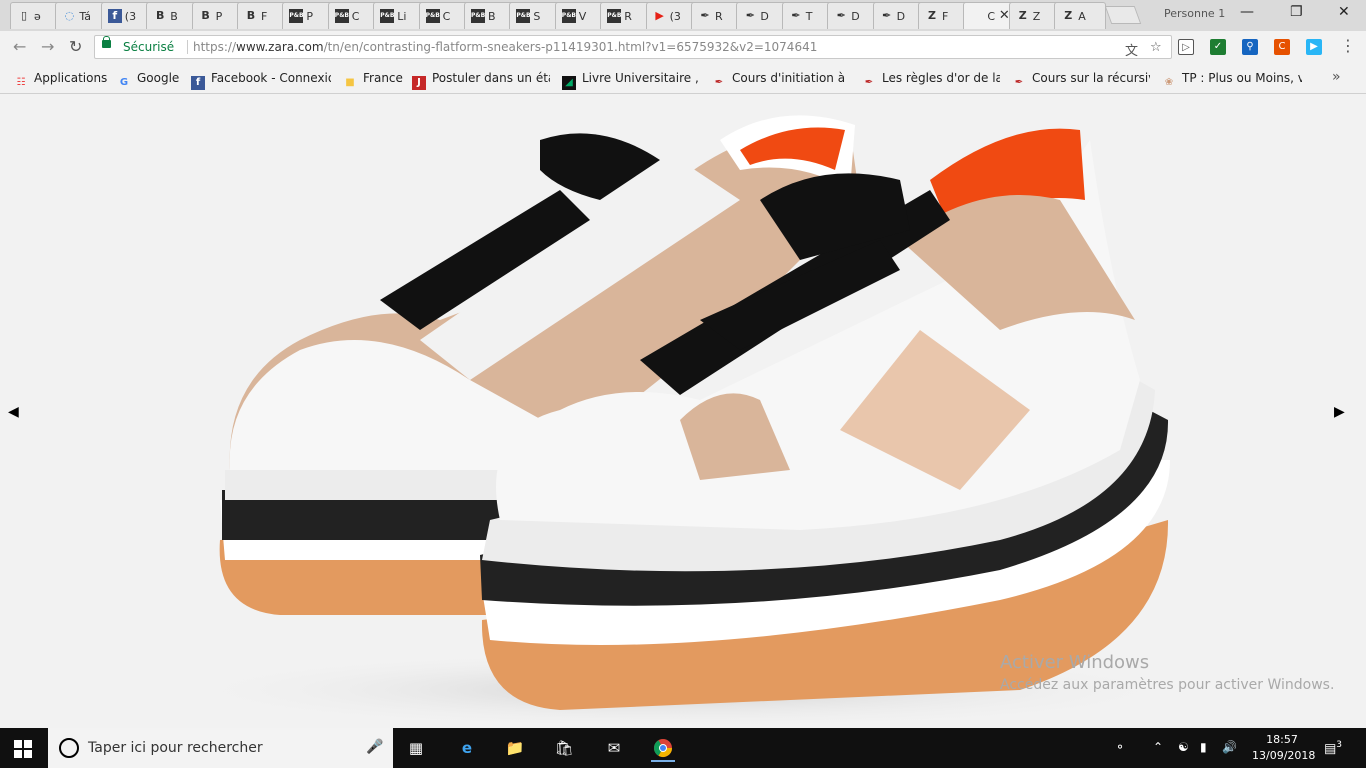 The width and height of the screenshot is (1366, 768). Describe the element at coordinates (419, 83) in the screenshot. I see `j-icon: J` at that location.